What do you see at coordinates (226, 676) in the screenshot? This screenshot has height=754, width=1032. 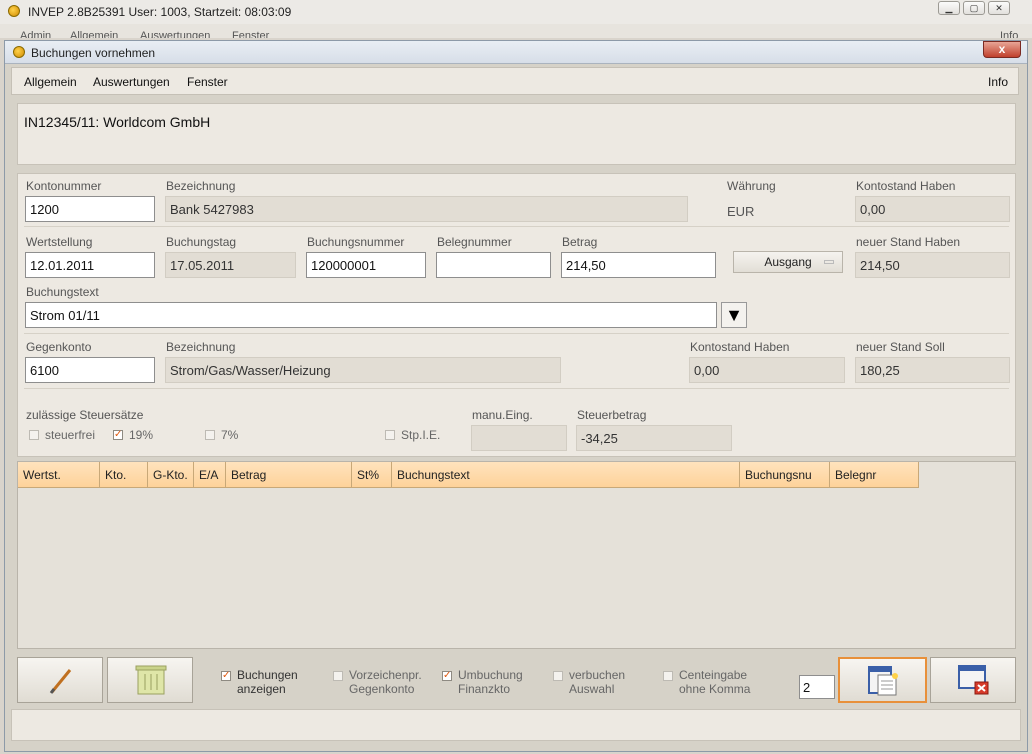 I see `buchungen-anzeigen-checkbox: ✓` at bounding box center [226, 676].